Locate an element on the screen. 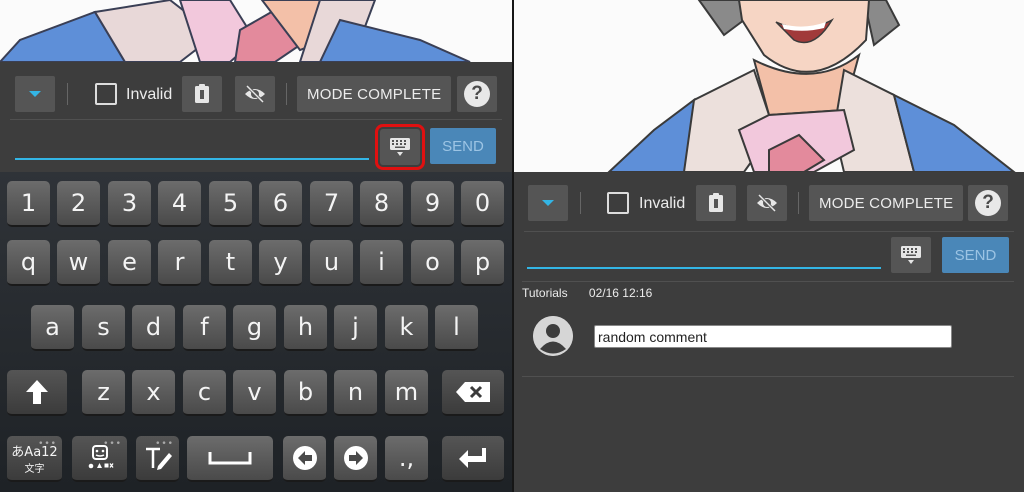 The height and width of the screenshot is (492, 1024). punctuation-key: ., is located at coordinates (406, 459).